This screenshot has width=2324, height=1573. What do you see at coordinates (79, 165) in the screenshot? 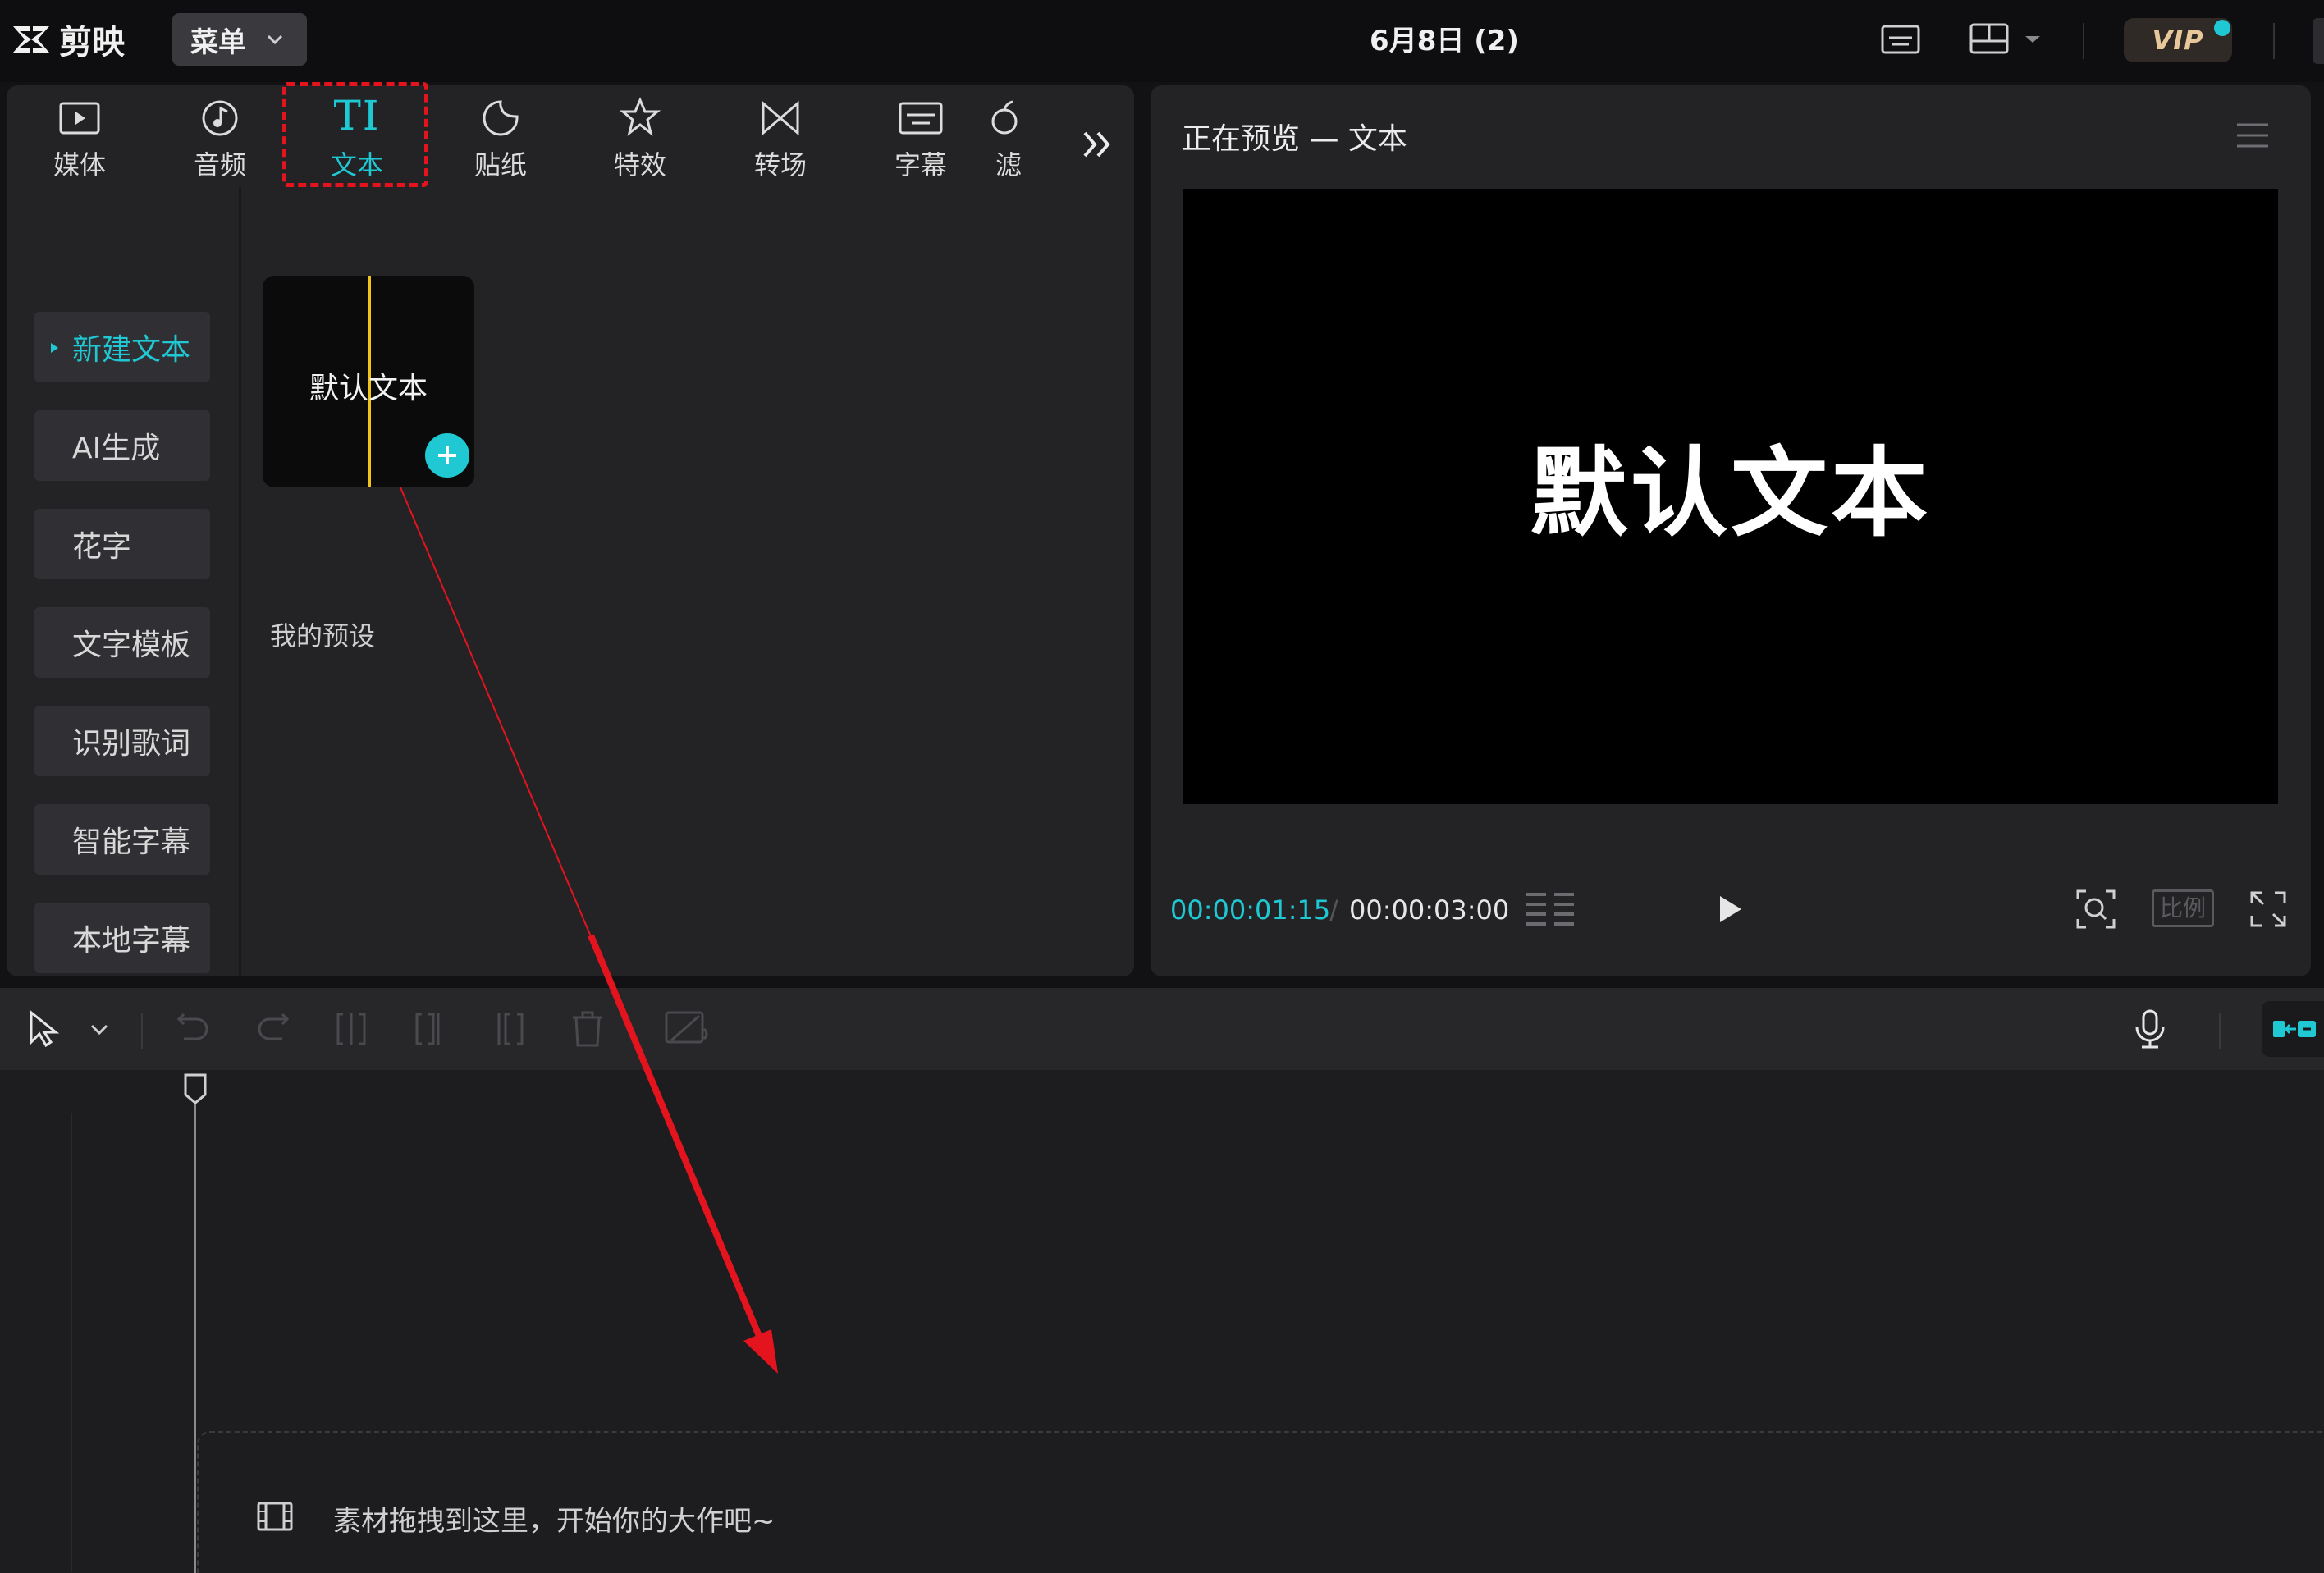
I see `tab-label: 媒体` at bounding box center [79, 165].